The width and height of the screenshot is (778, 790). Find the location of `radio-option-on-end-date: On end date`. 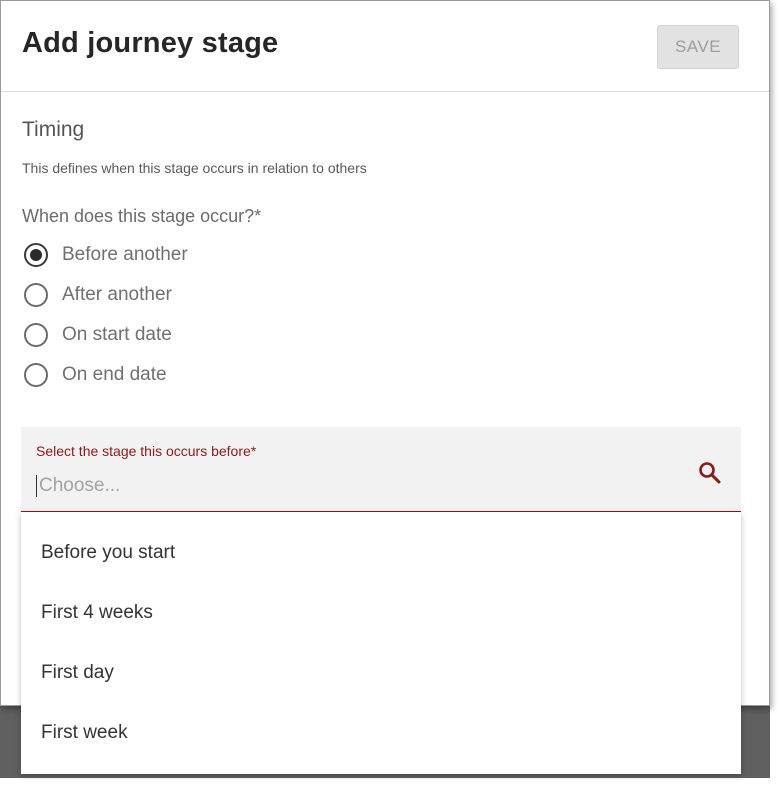

radio-option-on-end-date: On end date is located at coordinates (95, 375).